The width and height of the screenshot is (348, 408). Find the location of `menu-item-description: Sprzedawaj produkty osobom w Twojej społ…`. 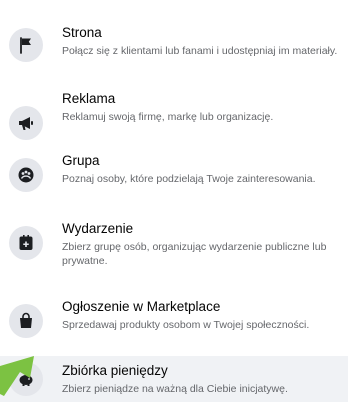

menu-item-description: Sprzedawaj produkty osobom w Twojej społ… is located at coordinates (186, 325).